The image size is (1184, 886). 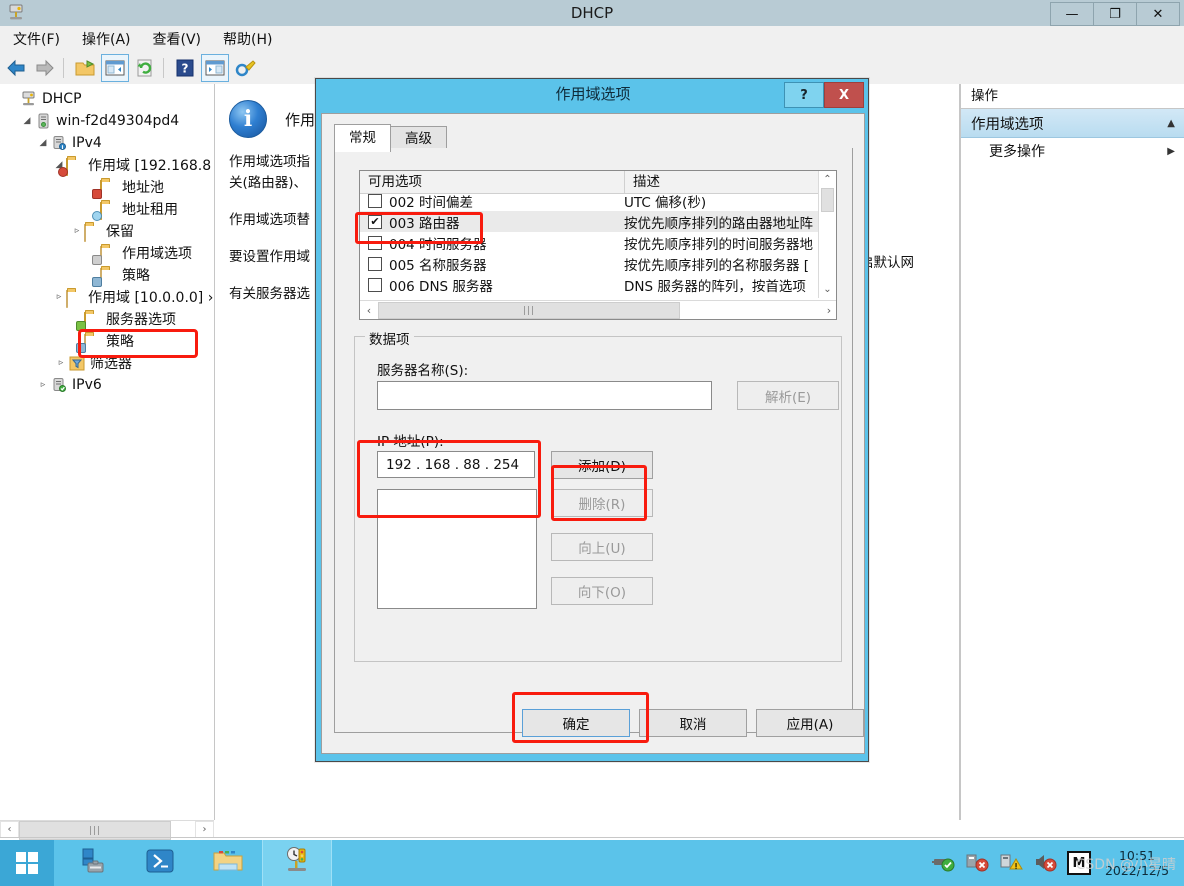 What do you see at coordinates (45, 68) in the screenshot?
I see `forward-icon` at bounding box center [45, 68].